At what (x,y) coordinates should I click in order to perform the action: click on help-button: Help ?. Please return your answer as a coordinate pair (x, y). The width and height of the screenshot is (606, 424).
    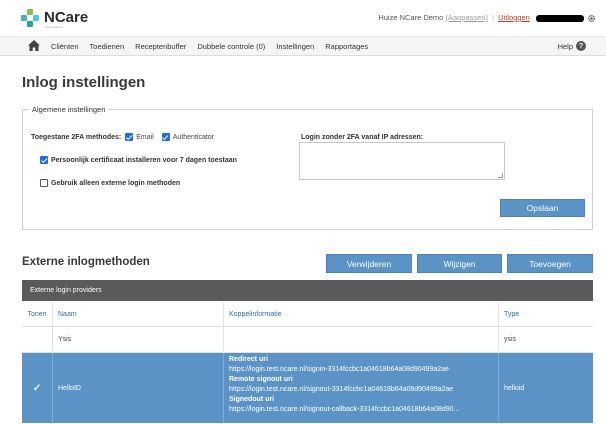
    Looking at the image, I should click on (572, 46).